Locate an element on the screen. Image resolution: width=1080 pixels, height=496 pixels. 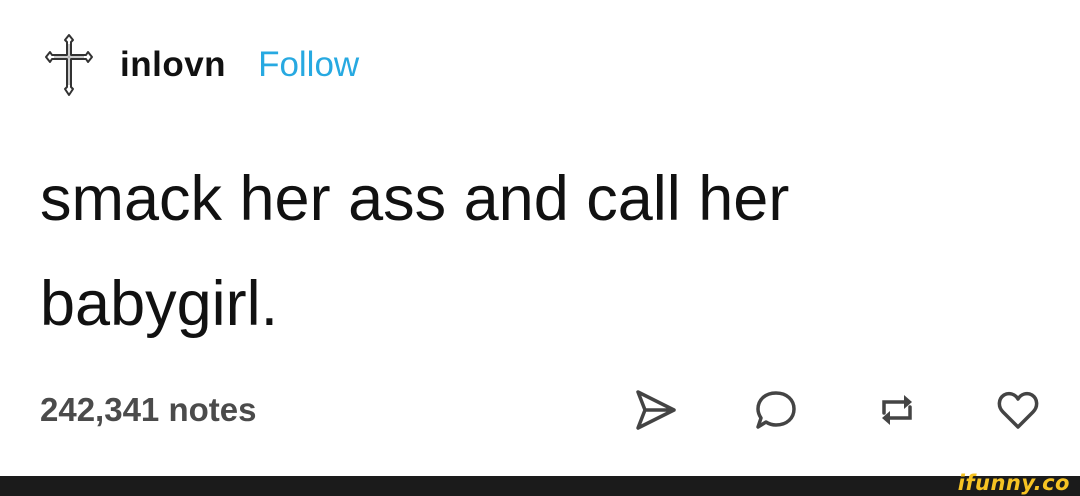
send-icon is located at coordinates (656, 410).